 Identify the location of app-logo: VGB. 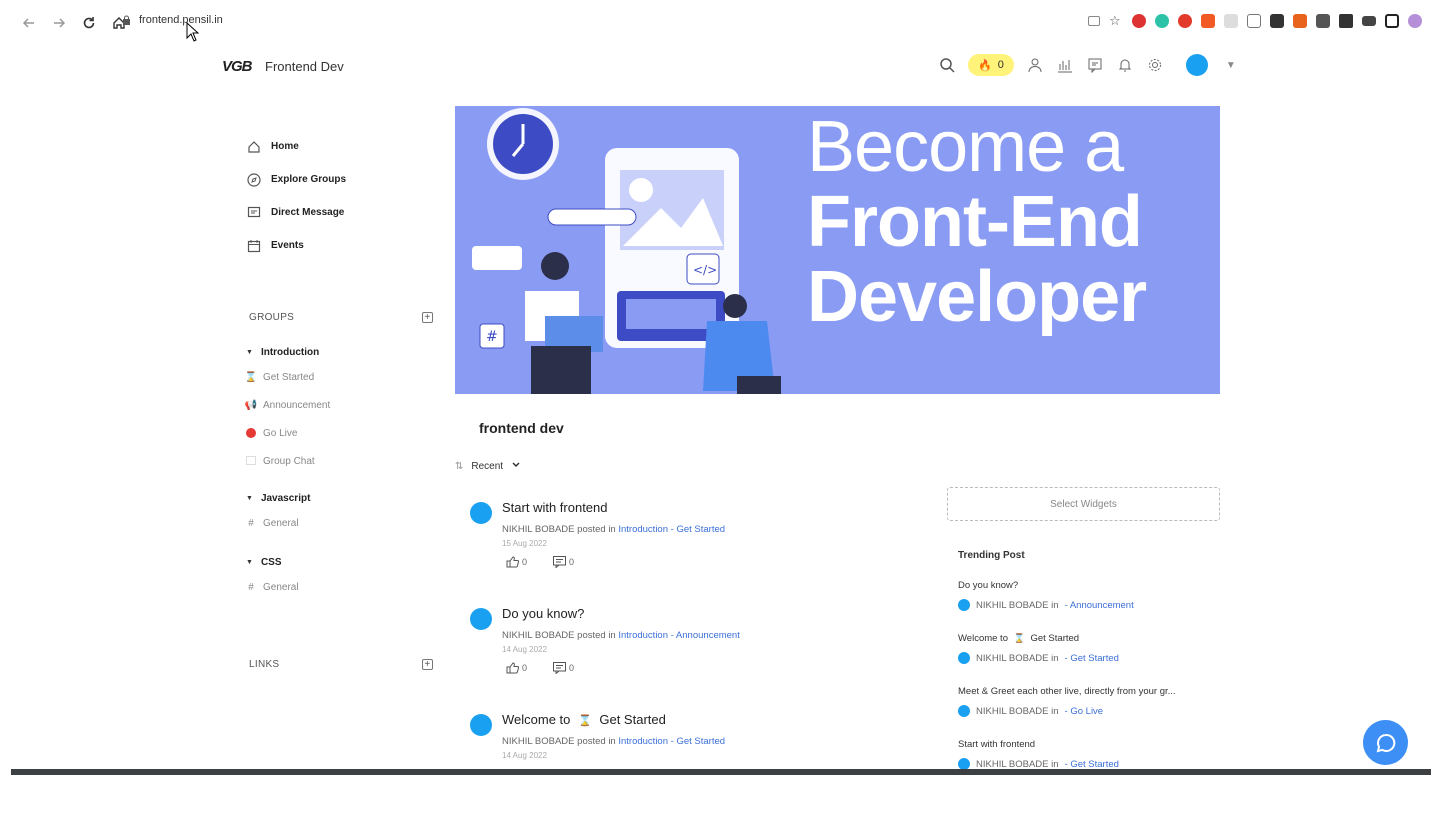
(237, 66).